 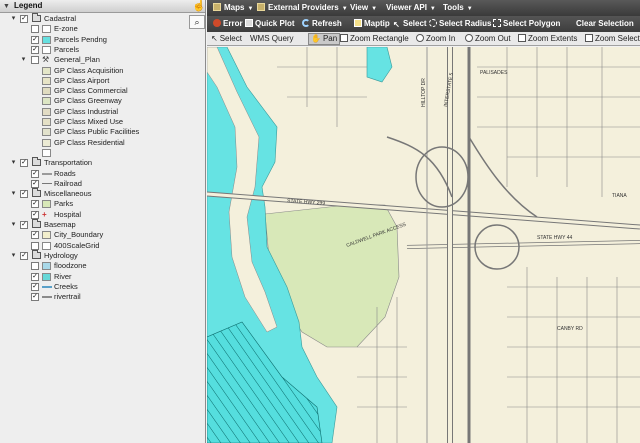 What do you see at coordinates (316, 38) in the screenshot?
I see `pan-hand-icon: ✋` at bounding box center [316, 38].